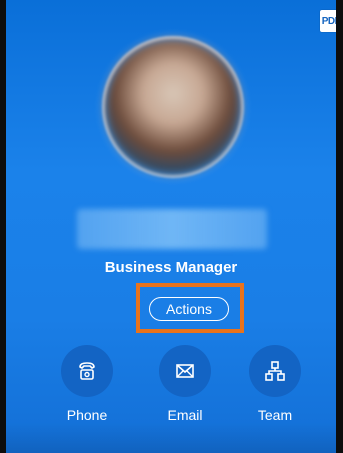 This screenshot has width=343, height=453. I want to click on pdf-export-icon: PDF, so click(328, 21).